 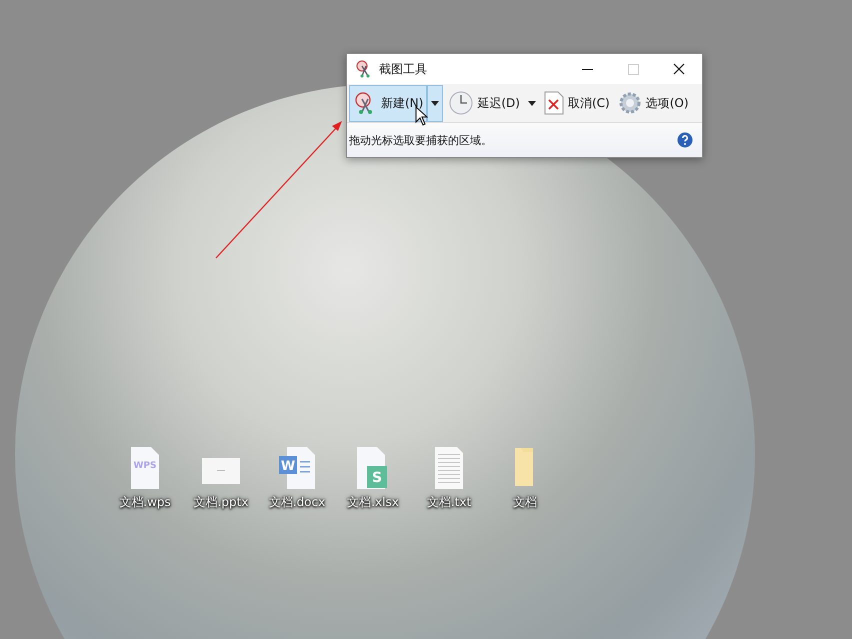 I want to click on maximize-icon, so click(x=633, y=69).